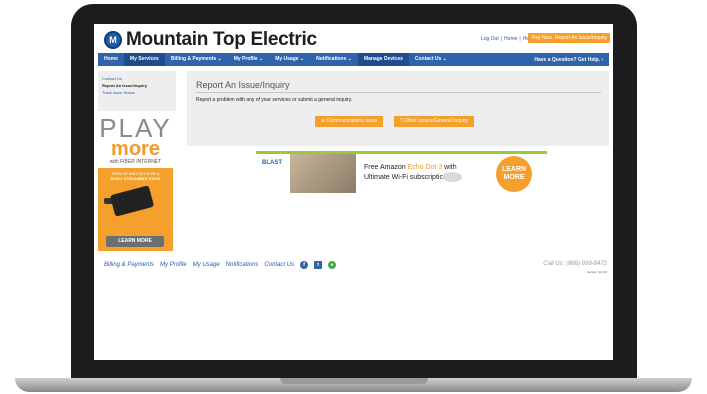  I want to click on blast-logo: BLAST, so click(272, 163).